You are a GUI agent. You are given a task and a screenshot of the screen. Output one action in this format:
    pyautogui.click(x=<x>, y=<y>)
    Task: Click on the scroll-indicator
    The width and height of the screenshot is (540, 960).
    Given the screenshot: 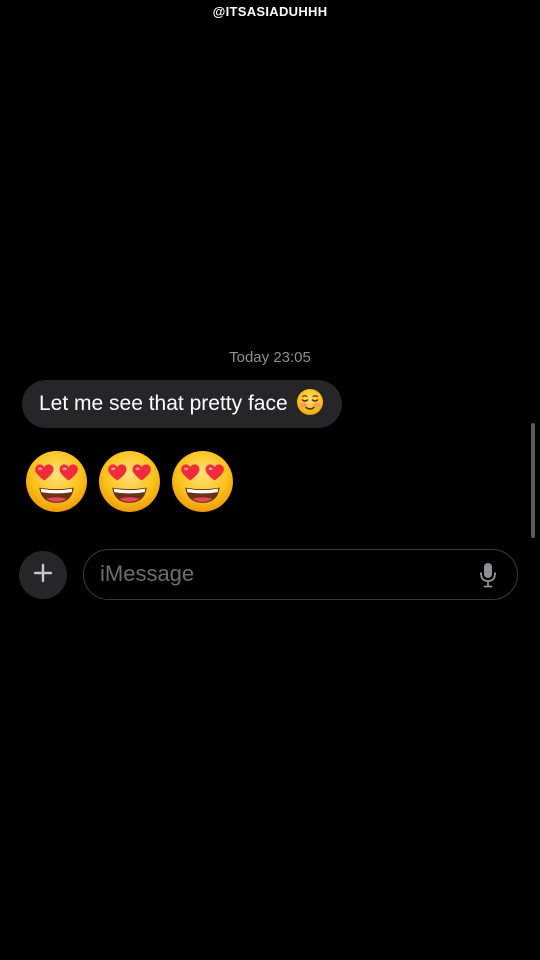 What is the action you would take?
    pyautogui.click(x=533, y=480)
    